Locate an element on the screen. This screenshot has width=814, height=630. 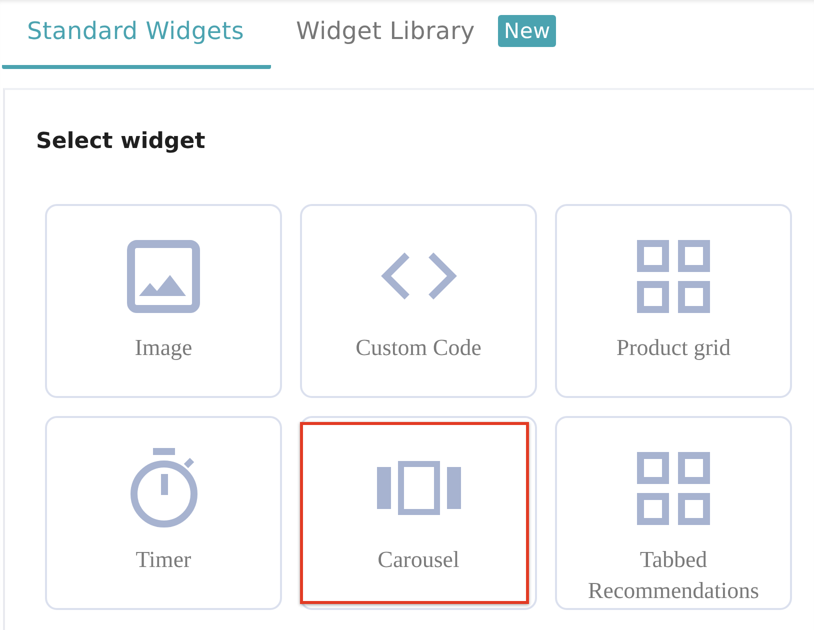
widget-card: Timer is located at coordinates (163, 513).